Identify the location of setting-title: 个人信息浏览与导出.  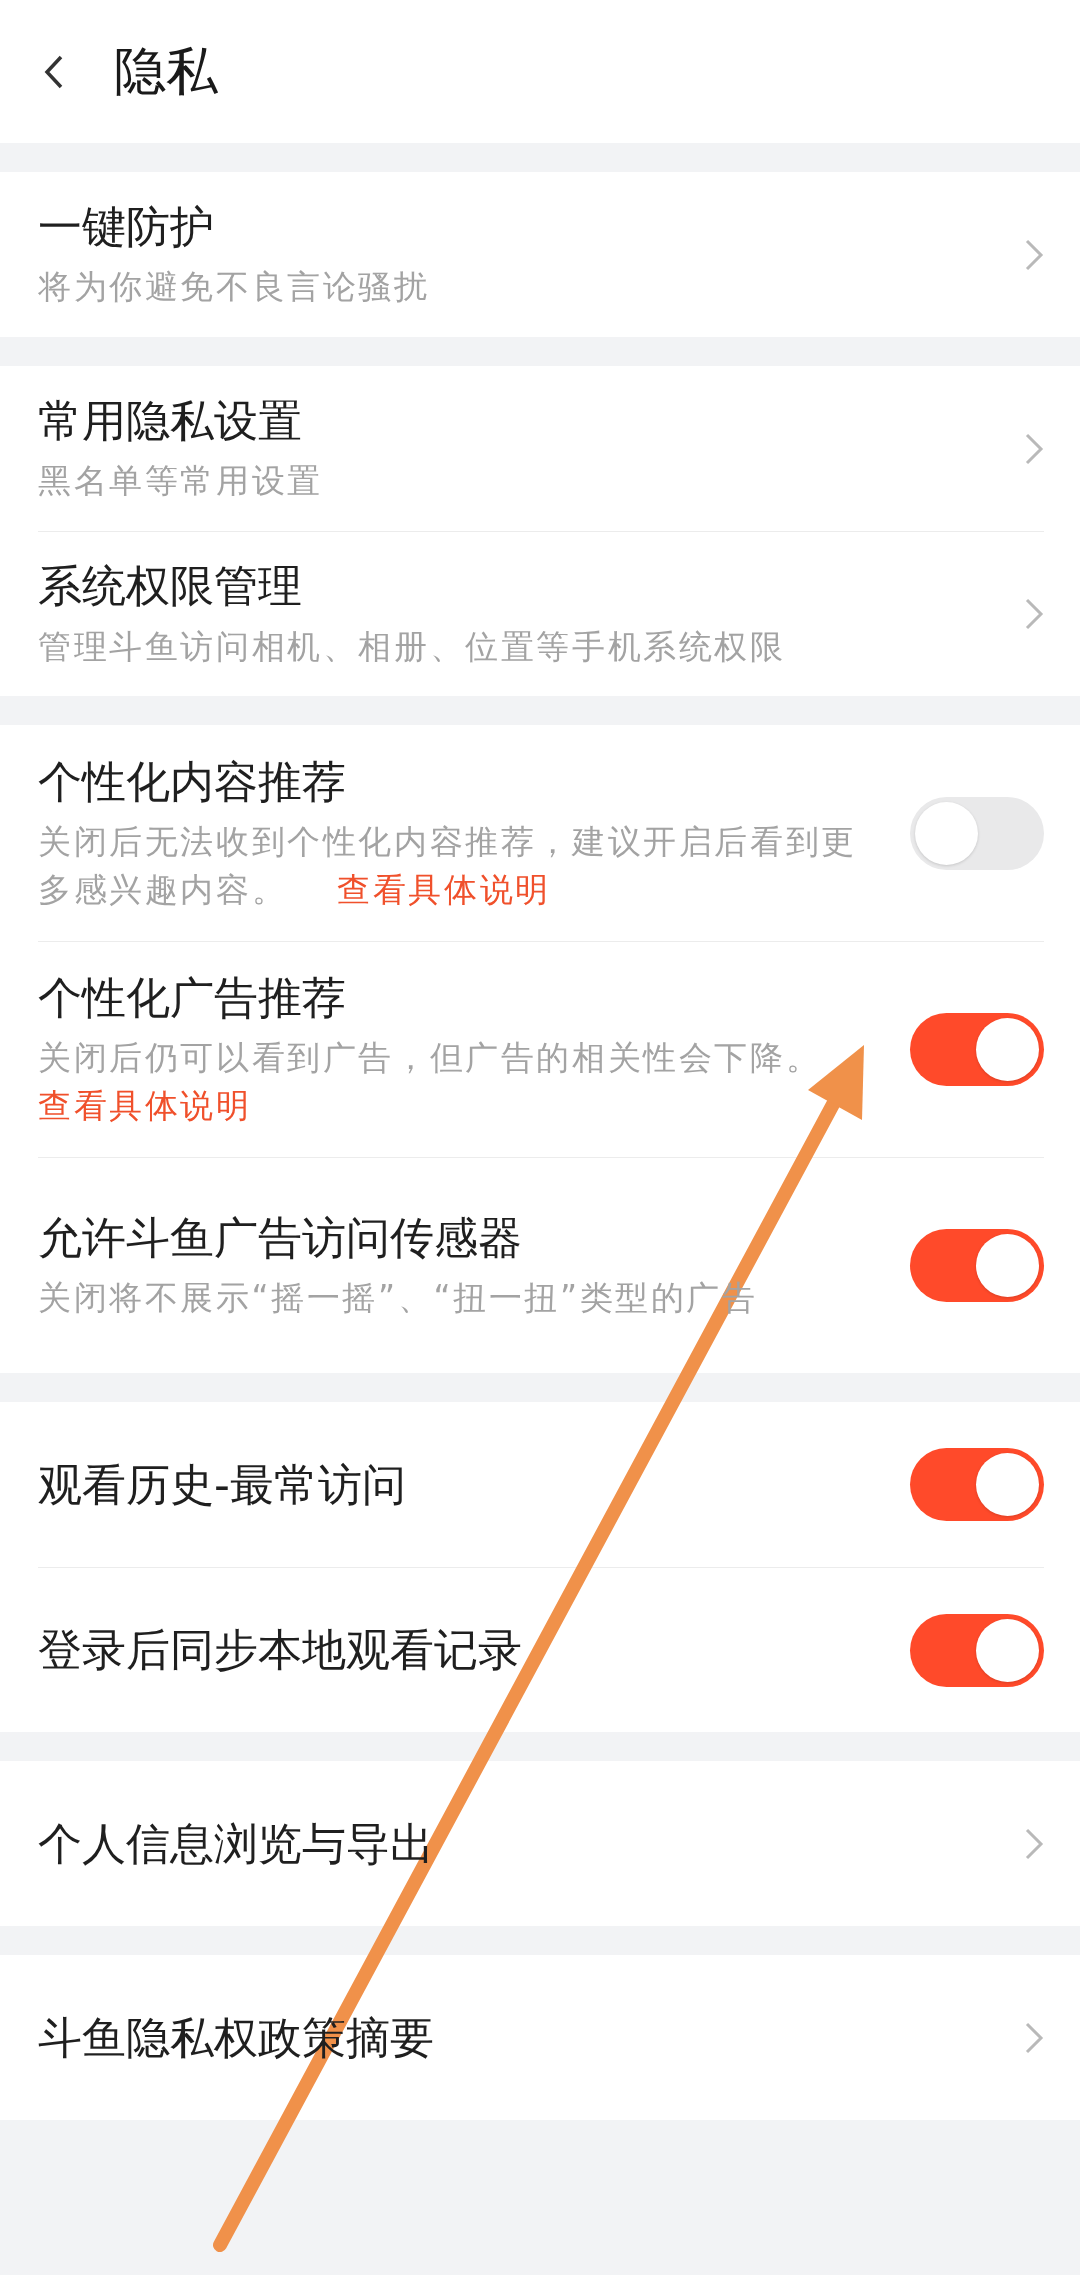
(236, 1843).